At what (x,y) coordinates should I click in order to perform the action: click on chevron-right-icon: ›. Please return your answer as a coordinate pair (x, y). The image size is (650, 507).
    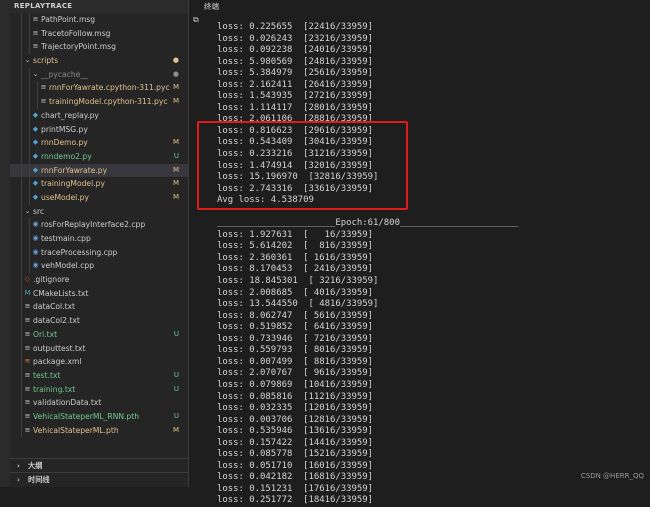
    Looking at the image, I should click on (18, 466).